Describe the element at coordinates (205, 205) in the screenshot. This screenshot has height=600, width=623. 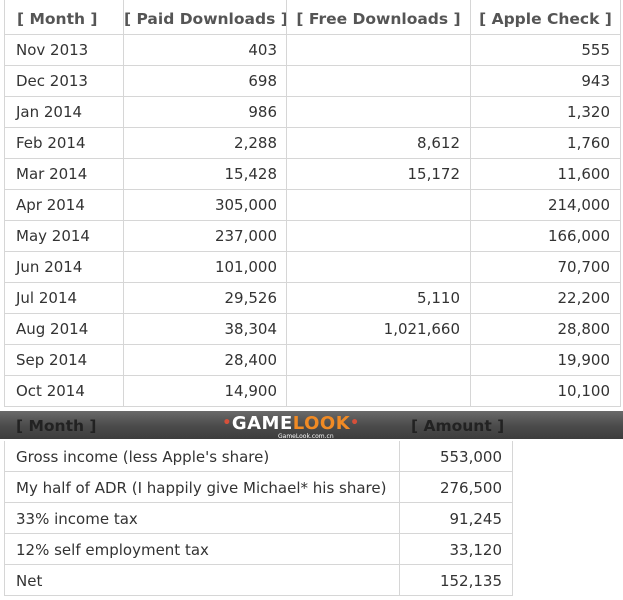
I see `paid-downloads-cell: 305,000` at that location.